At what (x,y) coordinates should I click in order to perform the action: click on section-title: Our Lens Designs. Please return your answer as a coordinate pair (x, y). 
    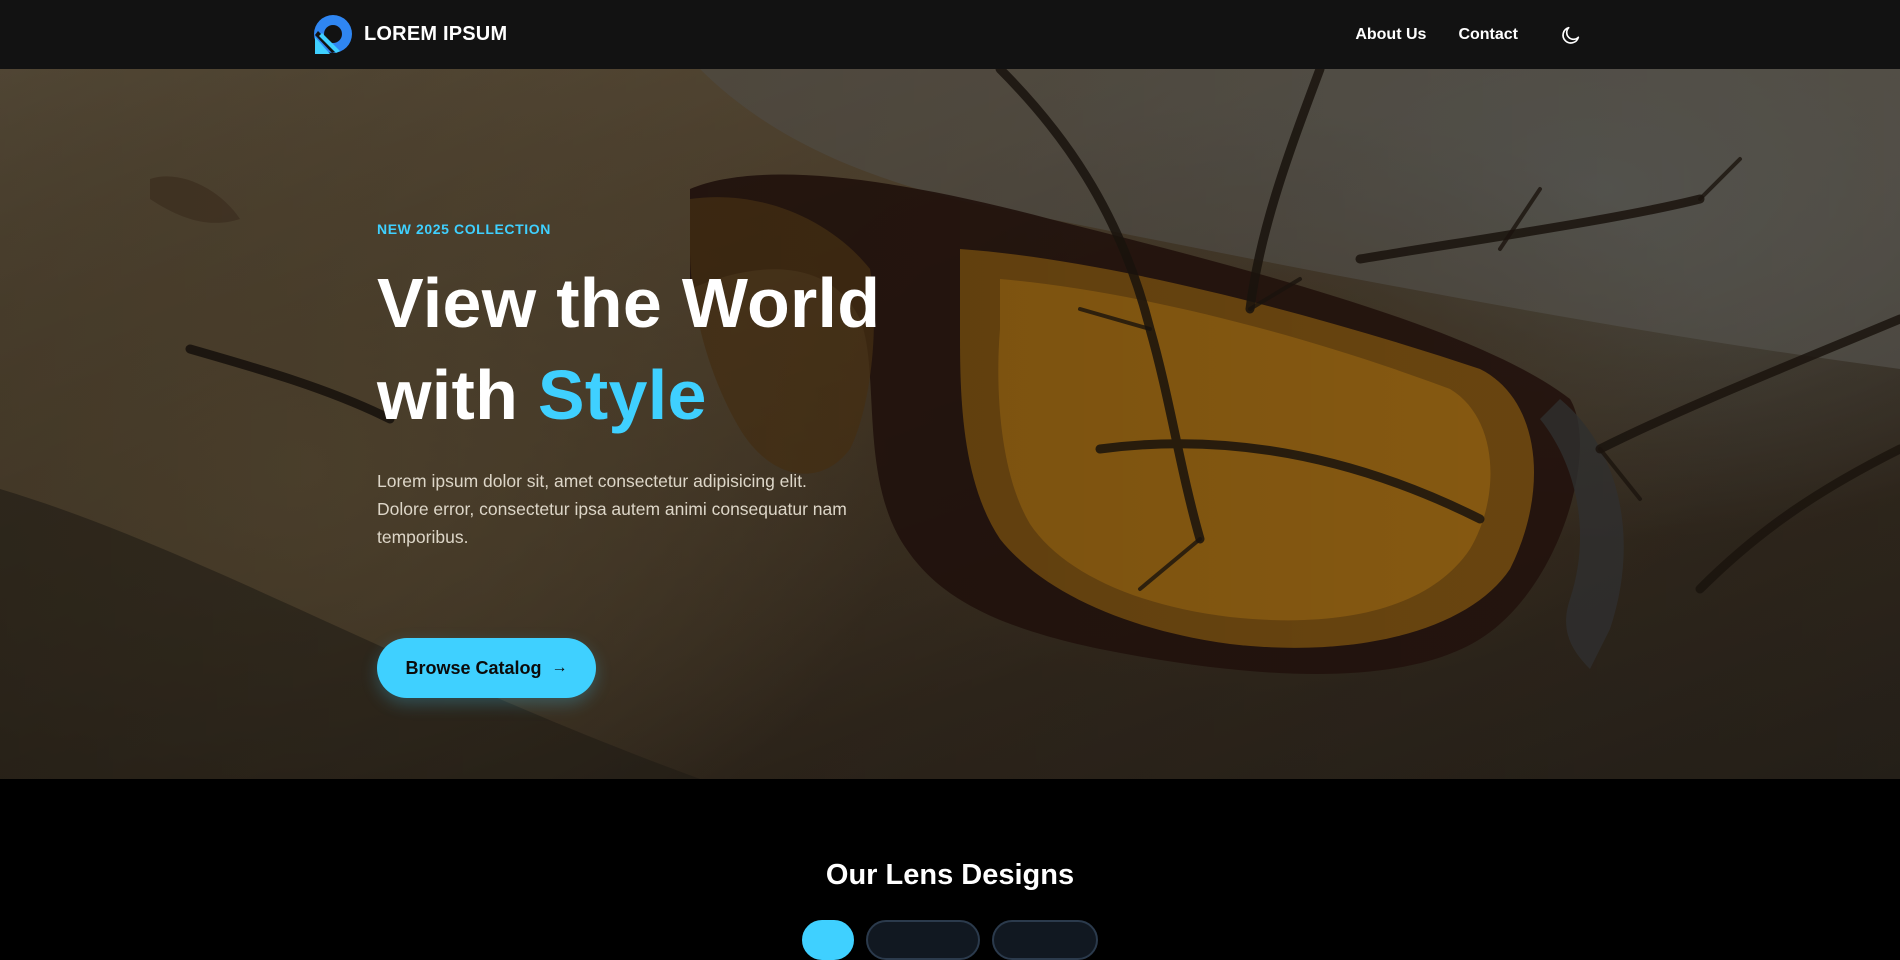
    Looking at the image, I should click on (950, 875).